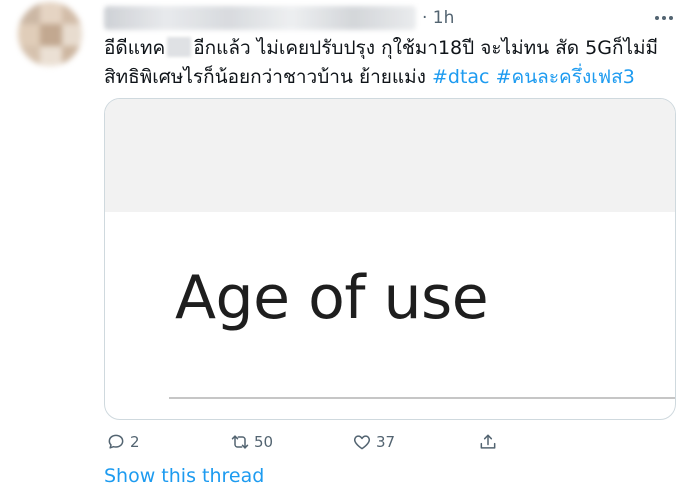 Image resolution: width=700 pixels, height=503 pixels. I want to click on hashtag-link: #dtac, so click(461, 77).